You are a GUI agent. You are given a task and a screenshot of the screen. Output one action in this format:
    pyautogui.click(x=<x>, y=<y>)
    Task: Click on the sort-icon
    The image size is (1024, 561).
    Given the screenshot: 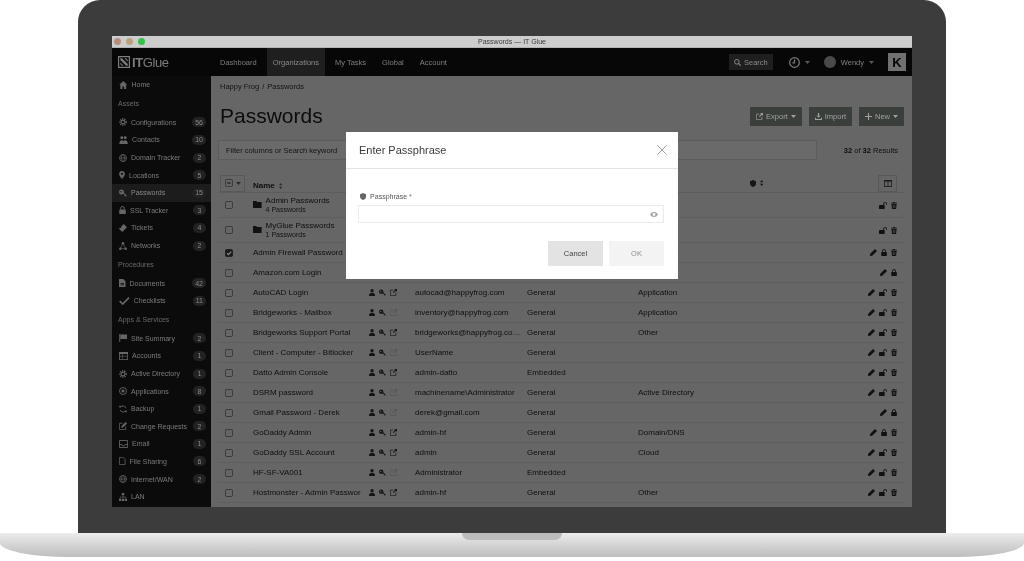 What is the action you would take?
    pyautogui.click(x=762, y=183)
    